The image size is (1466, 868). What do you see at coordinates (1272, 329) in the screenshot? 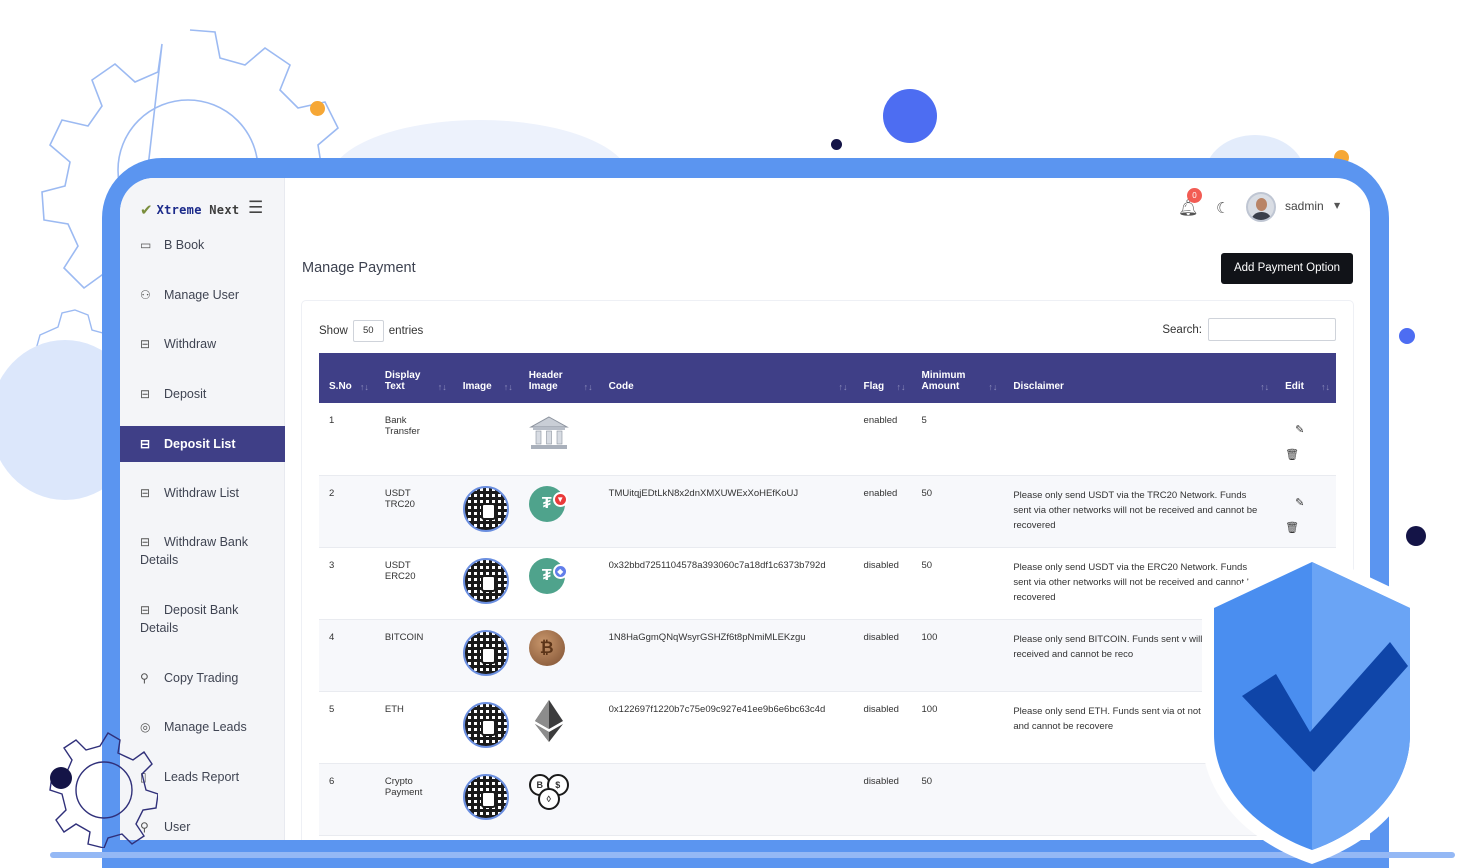
I see `search-input` at bounding box center [1272, 329].